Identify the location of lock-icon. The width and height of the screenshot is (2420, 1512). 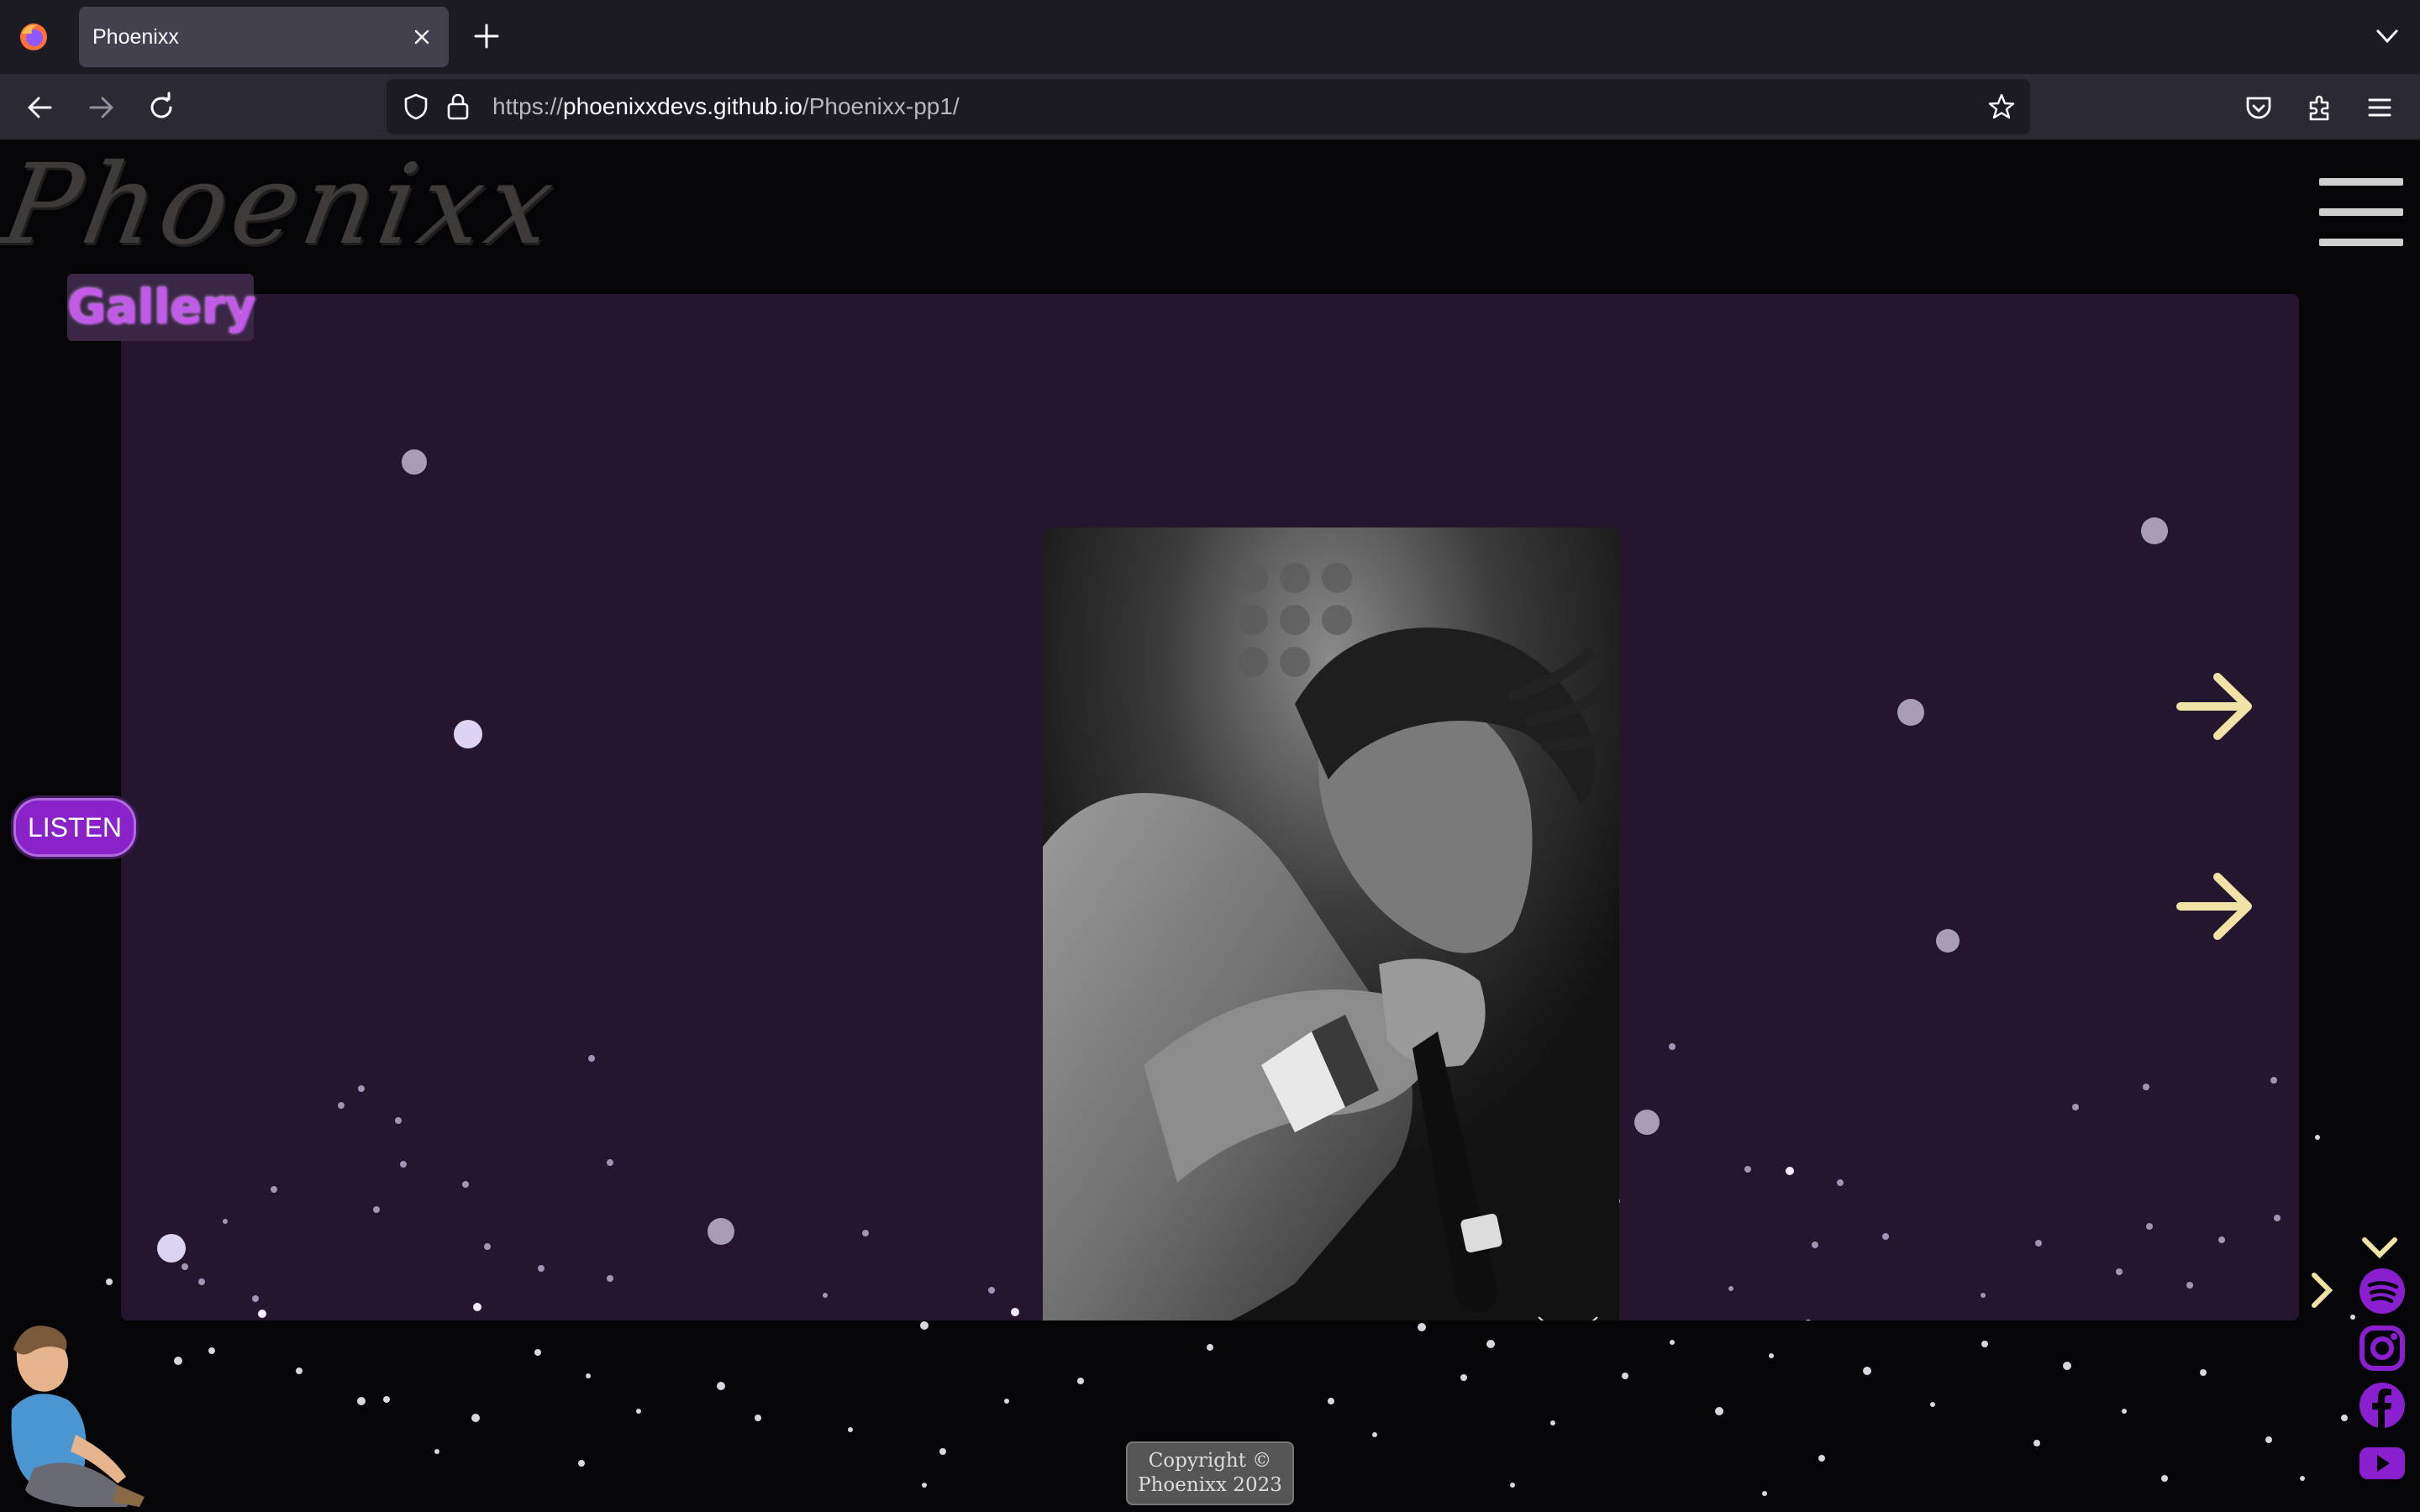
(458, 106).